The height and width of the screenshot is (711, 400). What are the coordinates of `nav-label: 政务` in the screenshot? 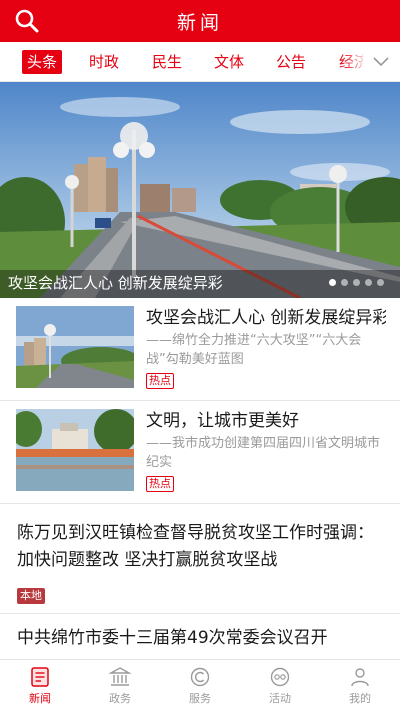 It's located at (120, 698).